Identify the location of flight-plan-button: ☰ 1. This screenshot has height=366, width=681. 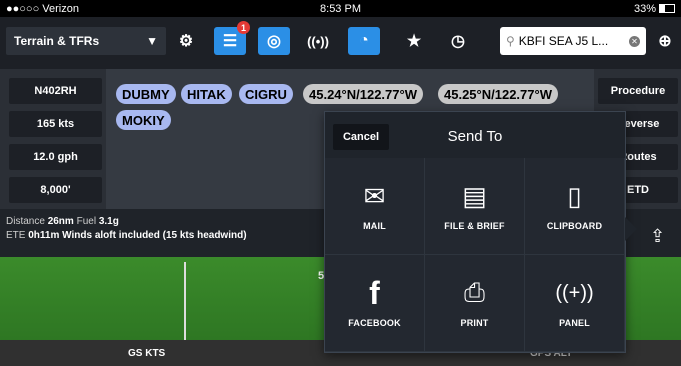
(232, 38).